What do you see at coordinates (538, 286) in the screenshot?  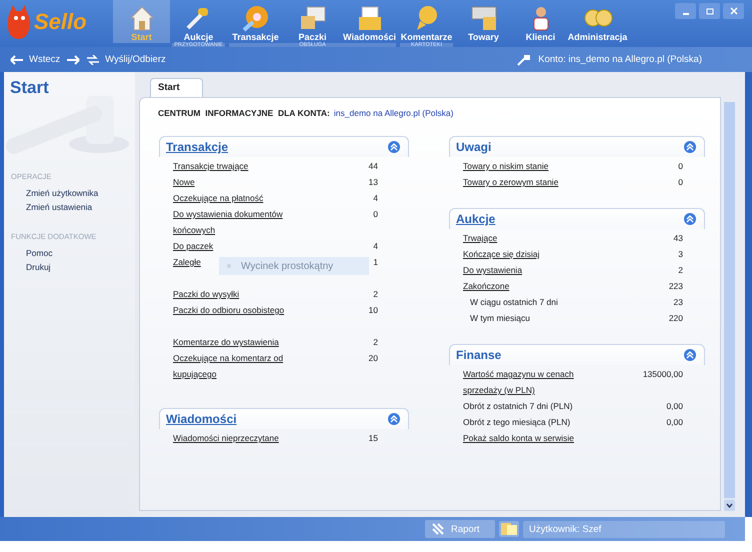 I see `row-link: Zakończone` at bounding box center [538, 286].